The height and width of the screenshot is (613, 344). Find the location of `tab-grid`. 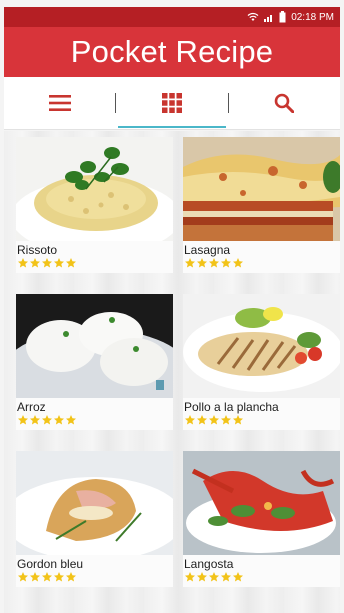

tab-grid is located at coordinates (171, 103).